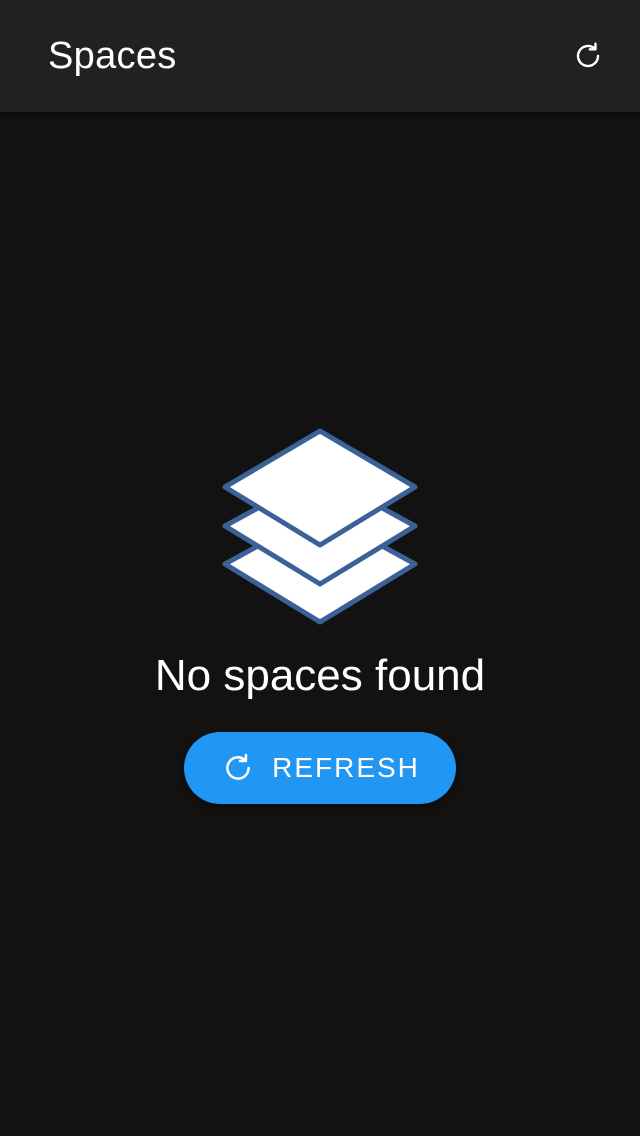  Describe the element at coordinates (320, 675) in the screenshot. I see `empty-message: No spaces found` at that location.